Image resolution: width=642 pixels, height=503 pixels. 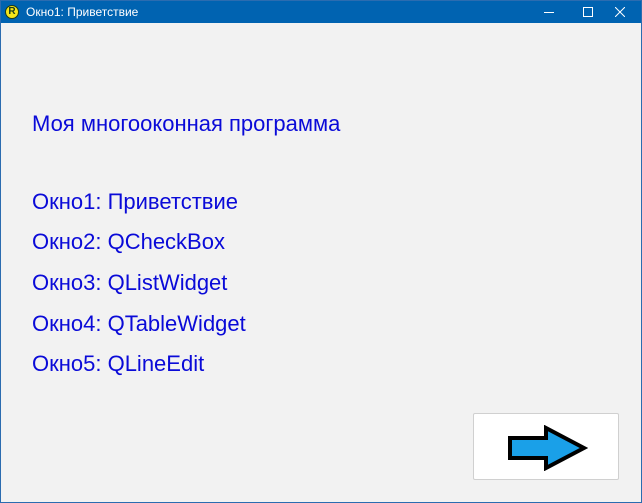 What do you see at coordinates (588, 12) in the screenshot?
I see `maximize-icon` at bounding box center [588, 12].